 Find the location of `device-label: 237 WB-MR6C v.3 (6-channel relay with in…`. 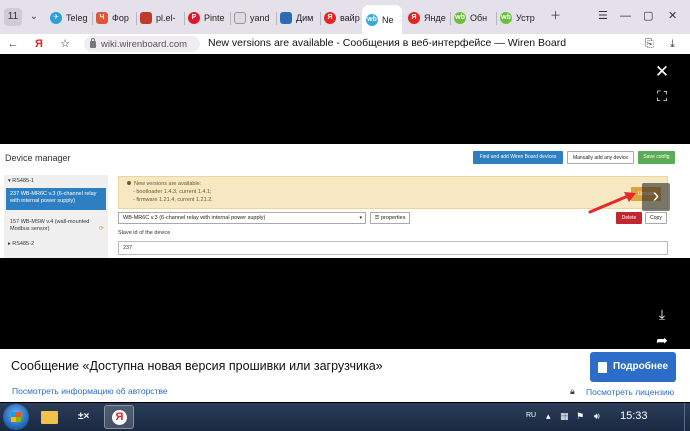

device-label: 237 WB-MR6C v.3 (6-channel relay with in… is located at coordinates (53, 197).